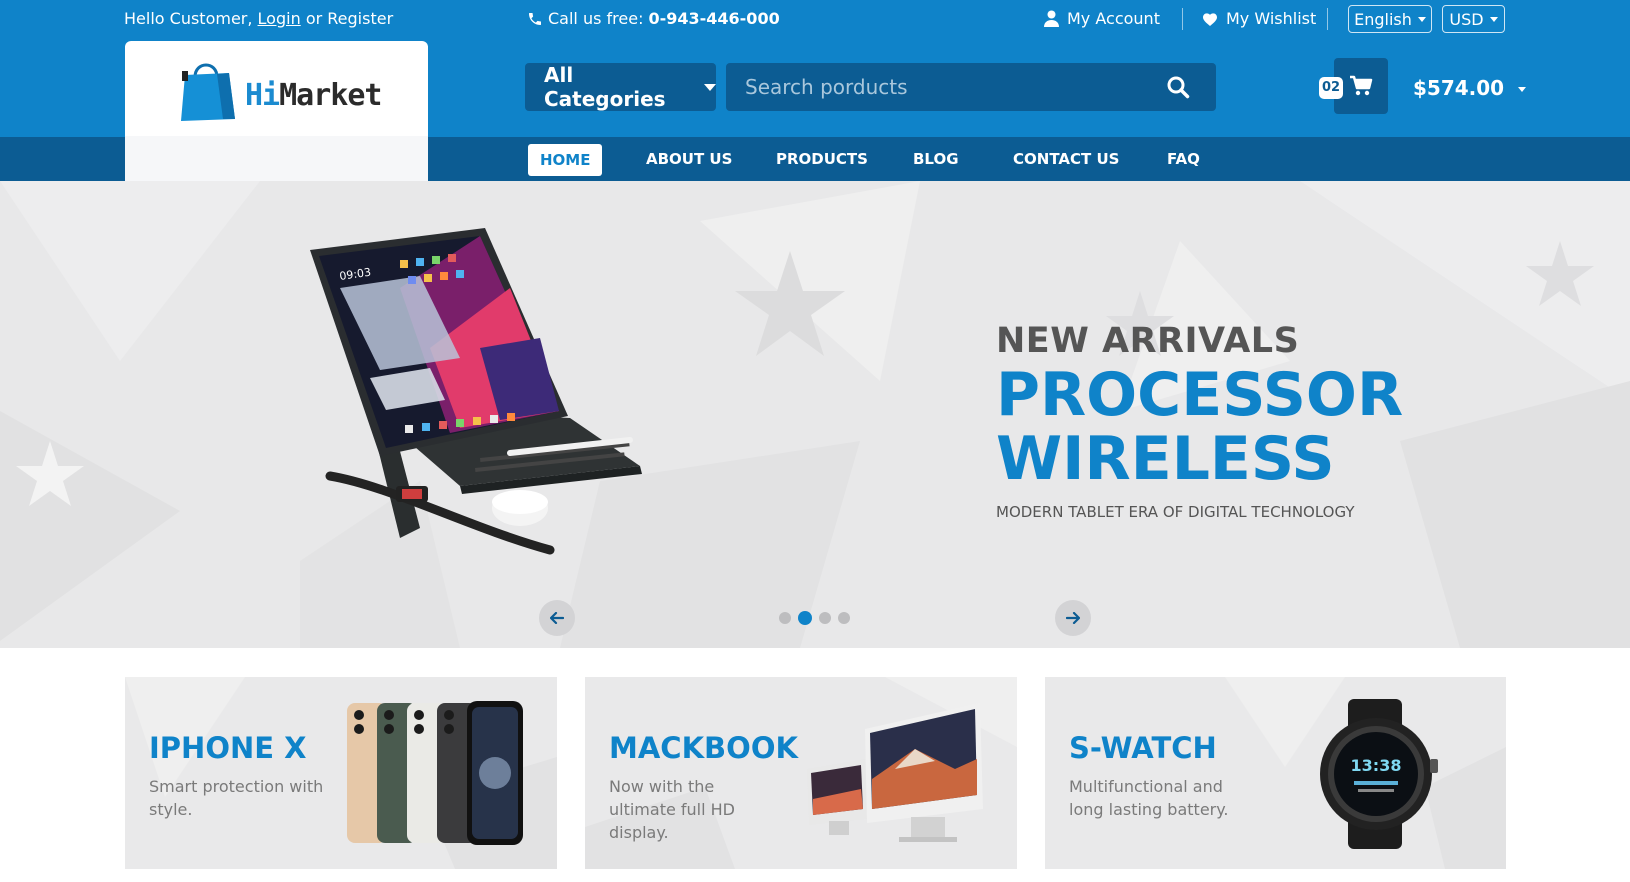 This screenshot has width=1630, height=882. Describe the element at coordinates (703, 748) in the screenshot. I see `banner-title: MACKBOOK` at that location.